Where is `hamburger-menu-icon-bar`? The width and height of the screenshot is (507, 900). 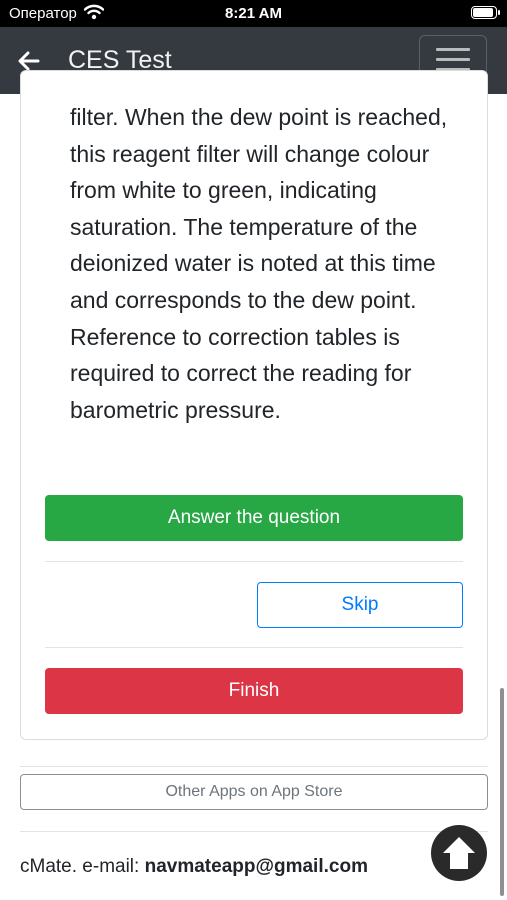 hamburger-menu-icon-bar is located at coordinates (453, 59).